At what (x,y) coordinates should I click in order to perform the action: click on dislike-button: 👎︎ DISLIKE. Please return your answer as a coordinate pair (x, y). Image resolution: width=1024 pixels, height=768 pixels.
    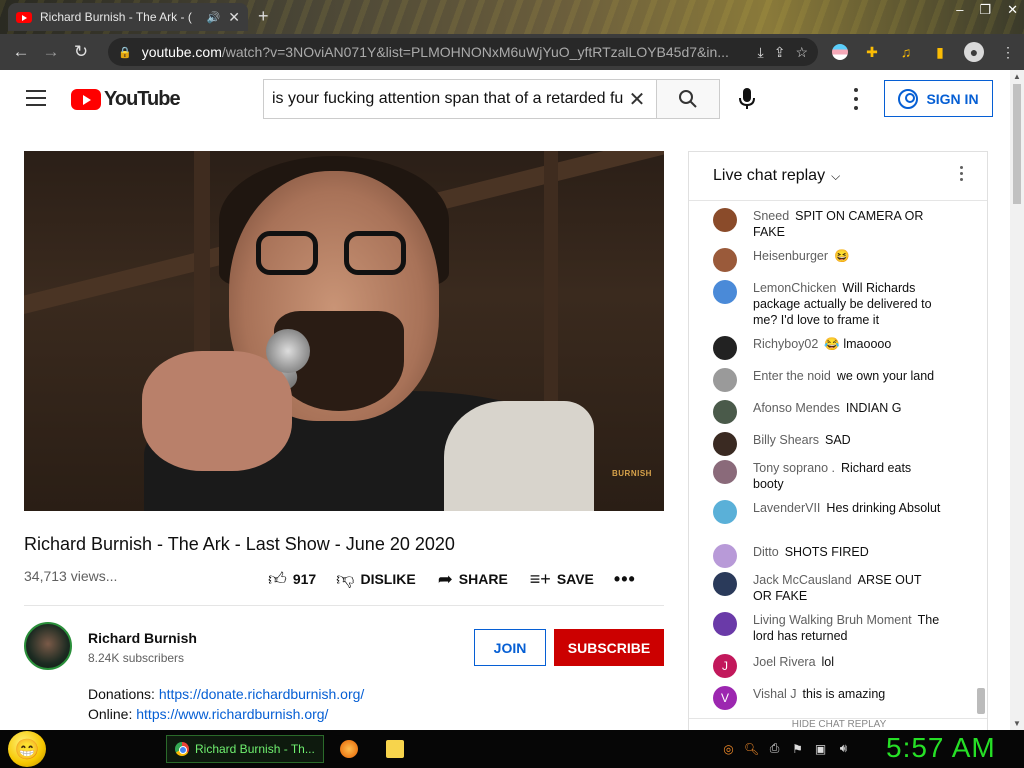
    Looking at the image, I should click on (376, 579).